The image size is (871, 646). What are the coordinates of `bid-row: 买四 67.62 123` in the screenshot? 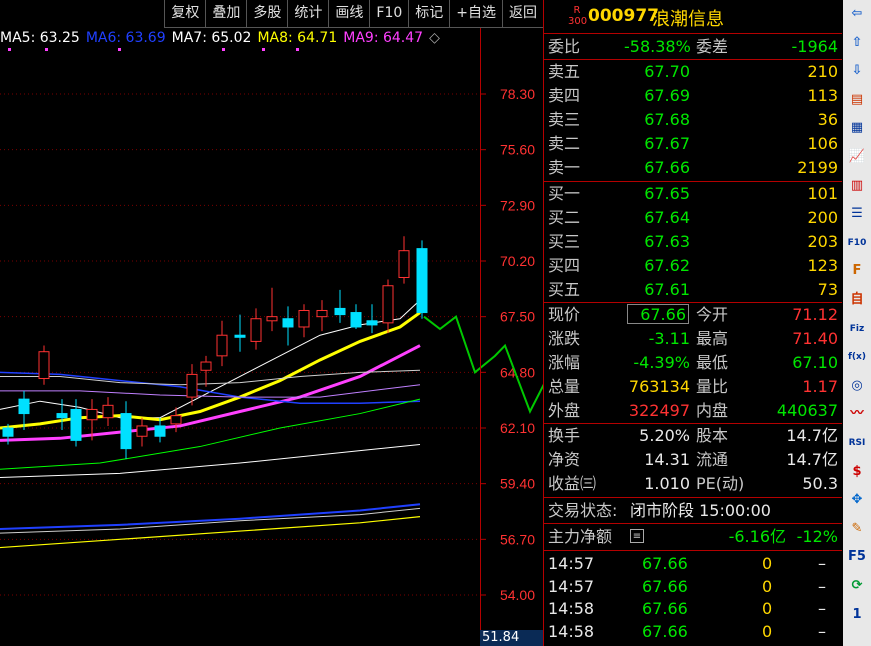 It's located at (693, 266).